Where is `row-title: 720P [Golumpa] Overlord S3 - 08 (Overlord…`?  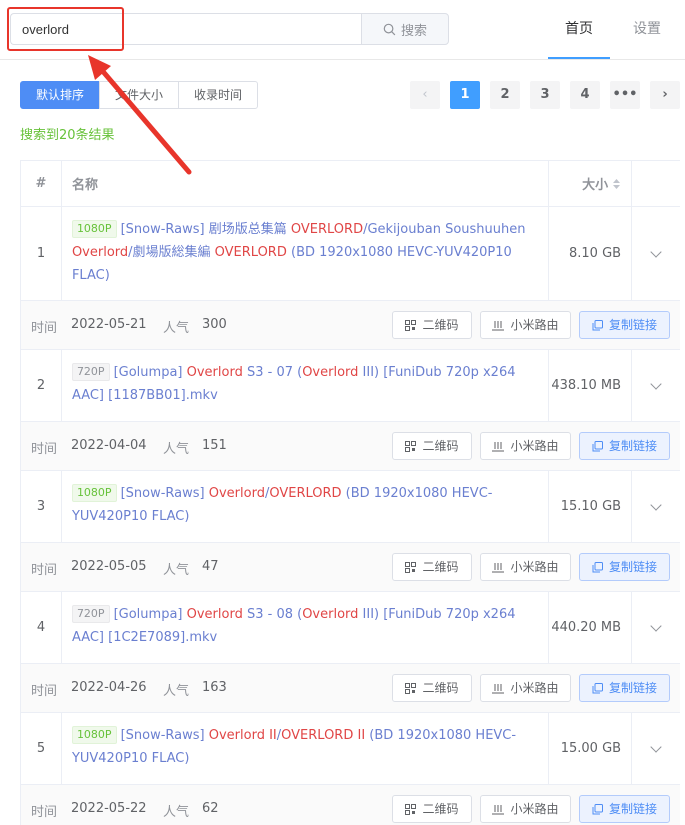
row-title: 720P [Golumpa] Overlord S3 - 08 (Overlord… is located at coordinates (306, 627).